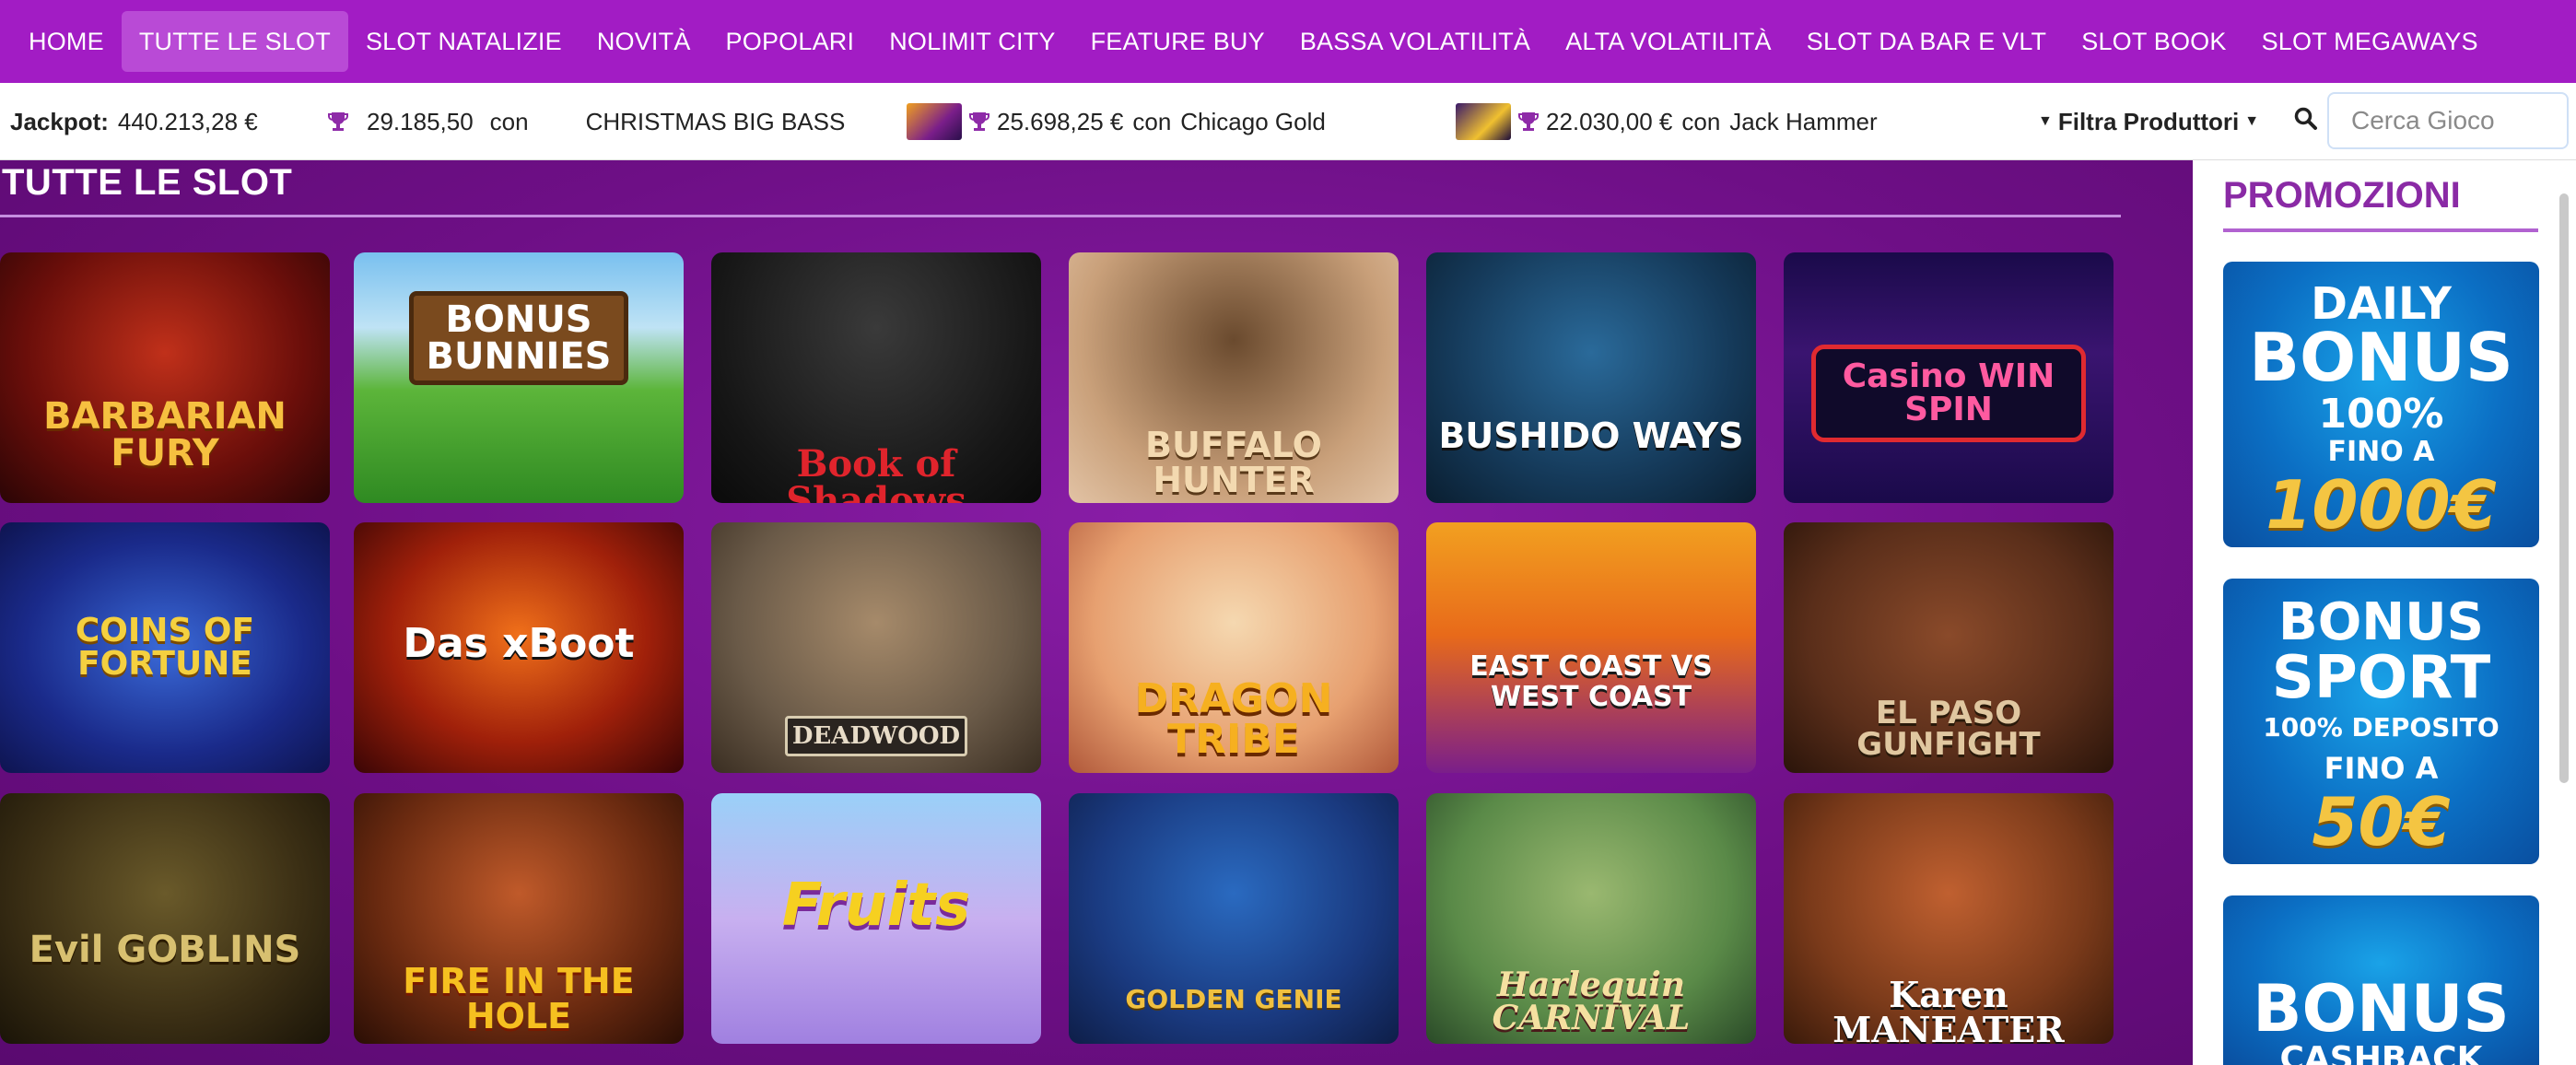 The image size is (2576, 1065). What do you see at coordinates (2380, 230) in the screenshot?
I see `promotions-divider` at bounding box center [2380, 230].